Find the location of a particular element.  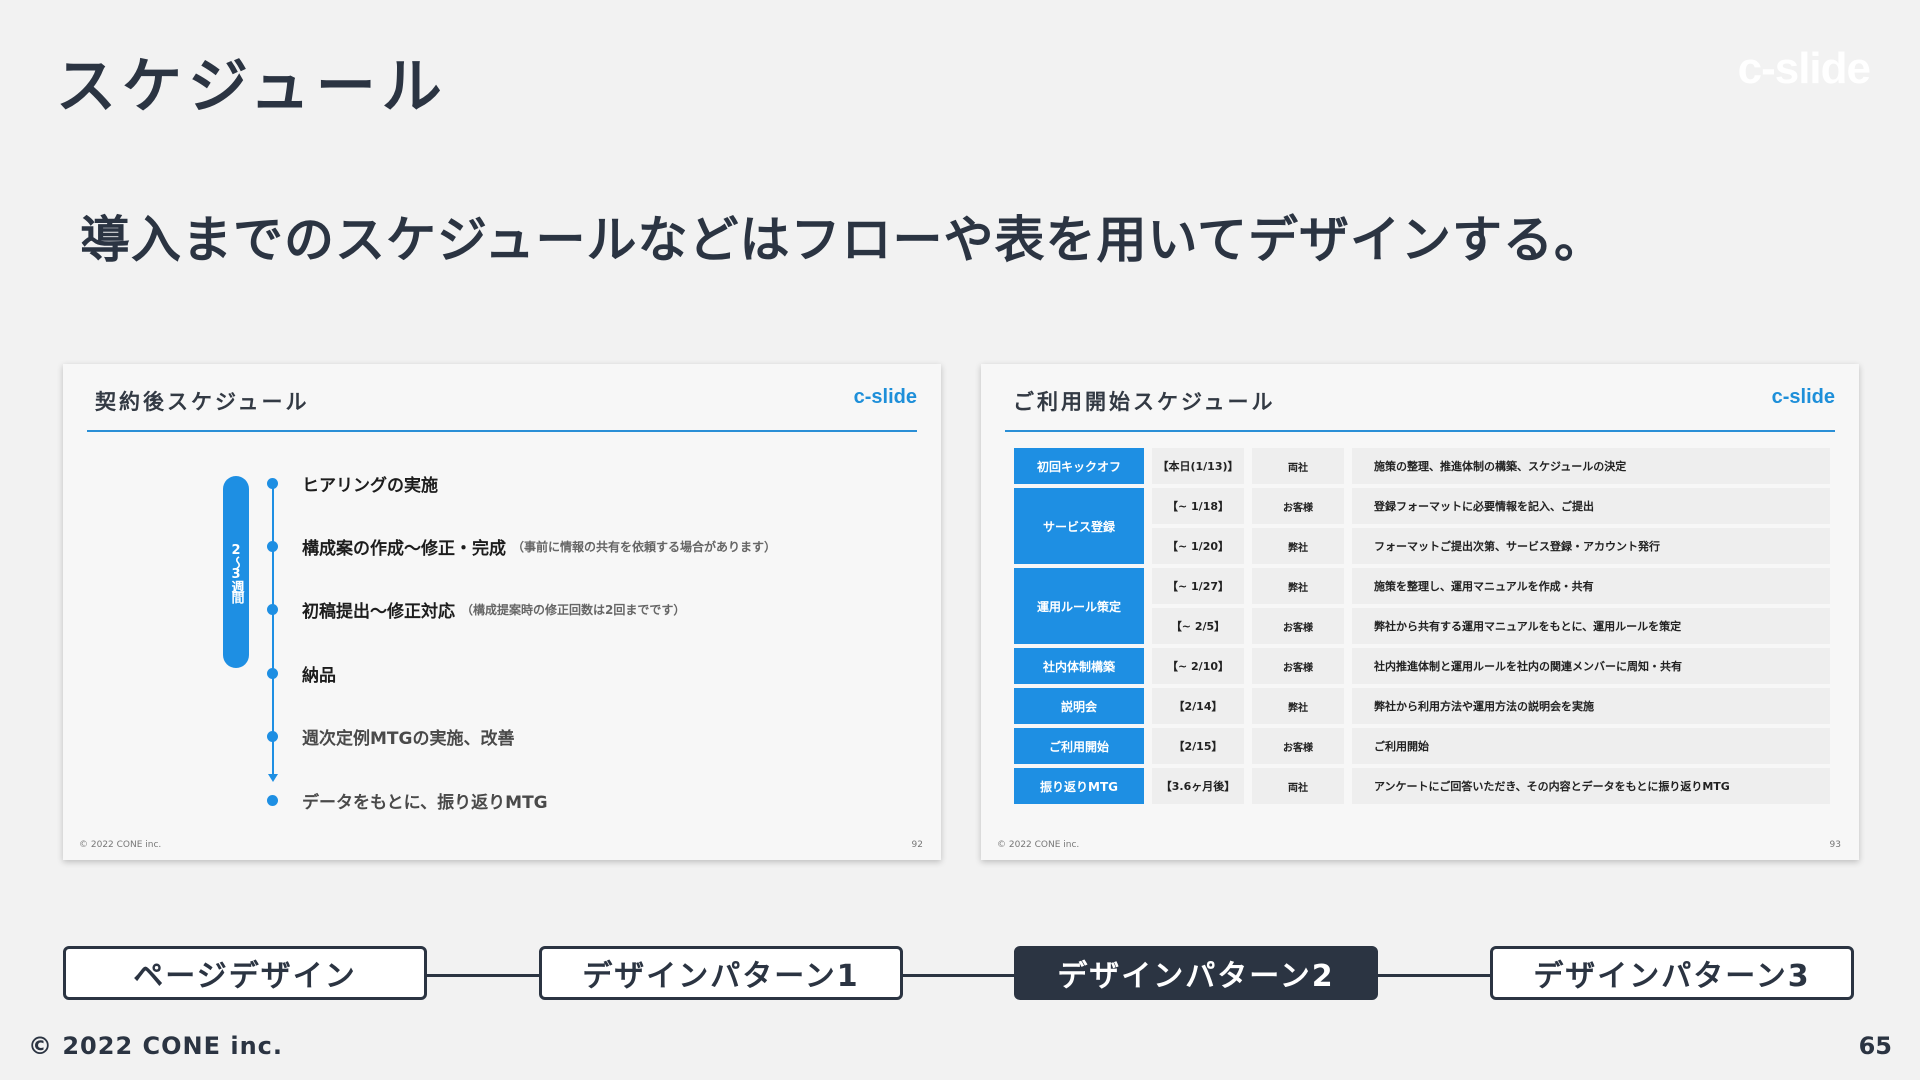

schedule-description: 施策の整理、推進体制の構築、スケジュールの決定 is located at coordinates (1591, 466).